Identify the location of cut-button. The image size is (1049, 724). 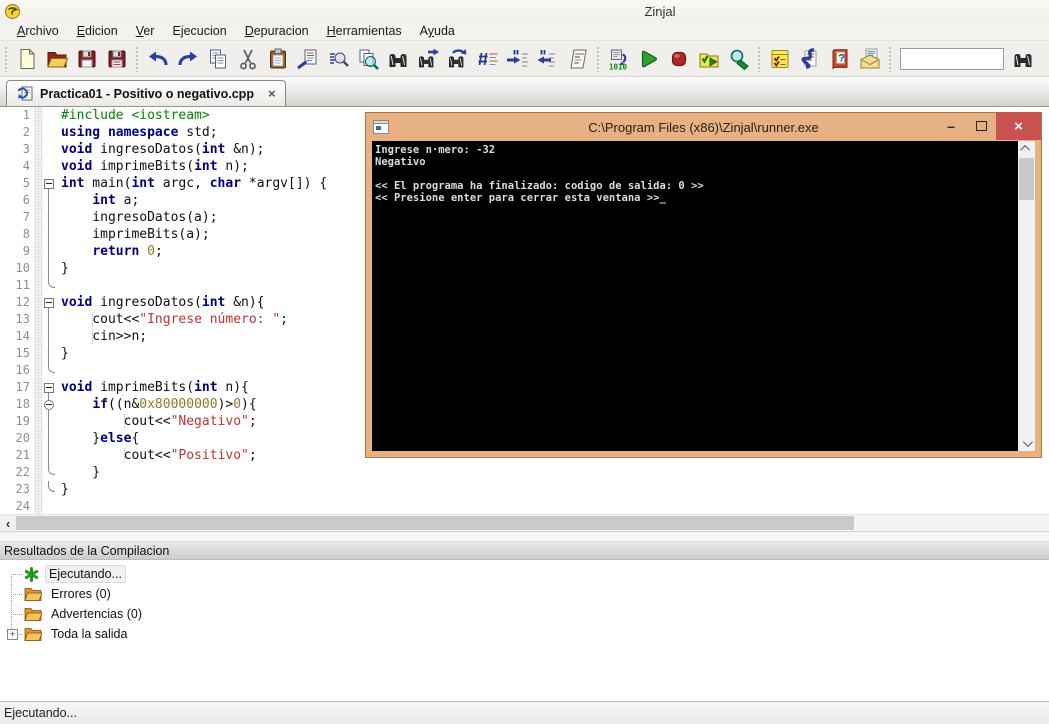
(248, 59).